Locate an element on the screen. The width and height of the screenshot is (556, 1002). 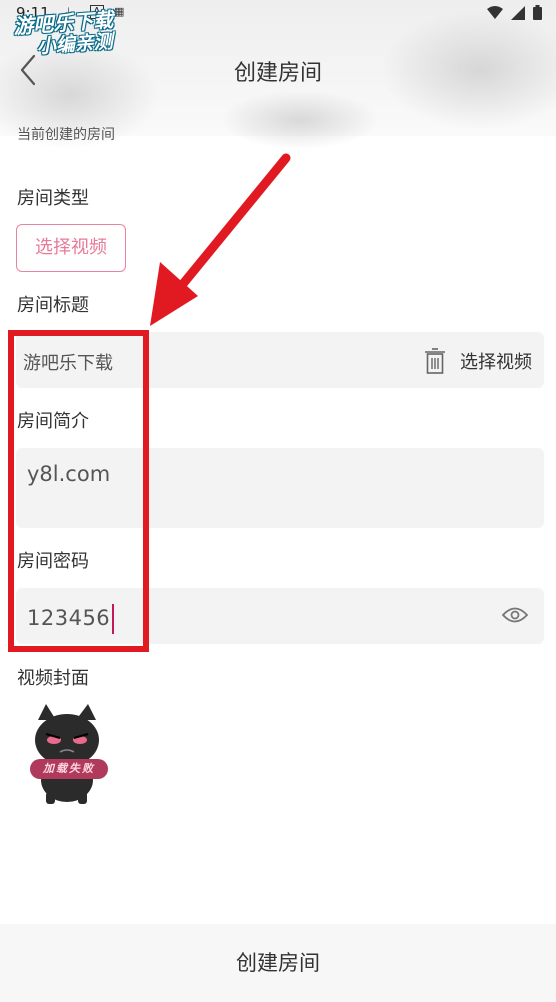
cat-cover-icon is located at coordinates (66, 754).